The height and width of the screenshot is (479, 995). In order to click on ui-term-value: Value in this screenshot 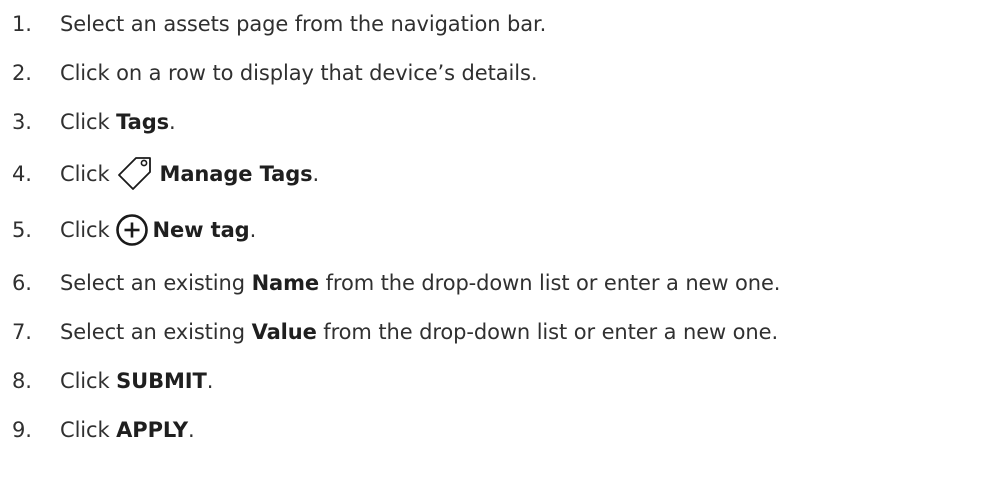, I will do `click(284, 332)`.